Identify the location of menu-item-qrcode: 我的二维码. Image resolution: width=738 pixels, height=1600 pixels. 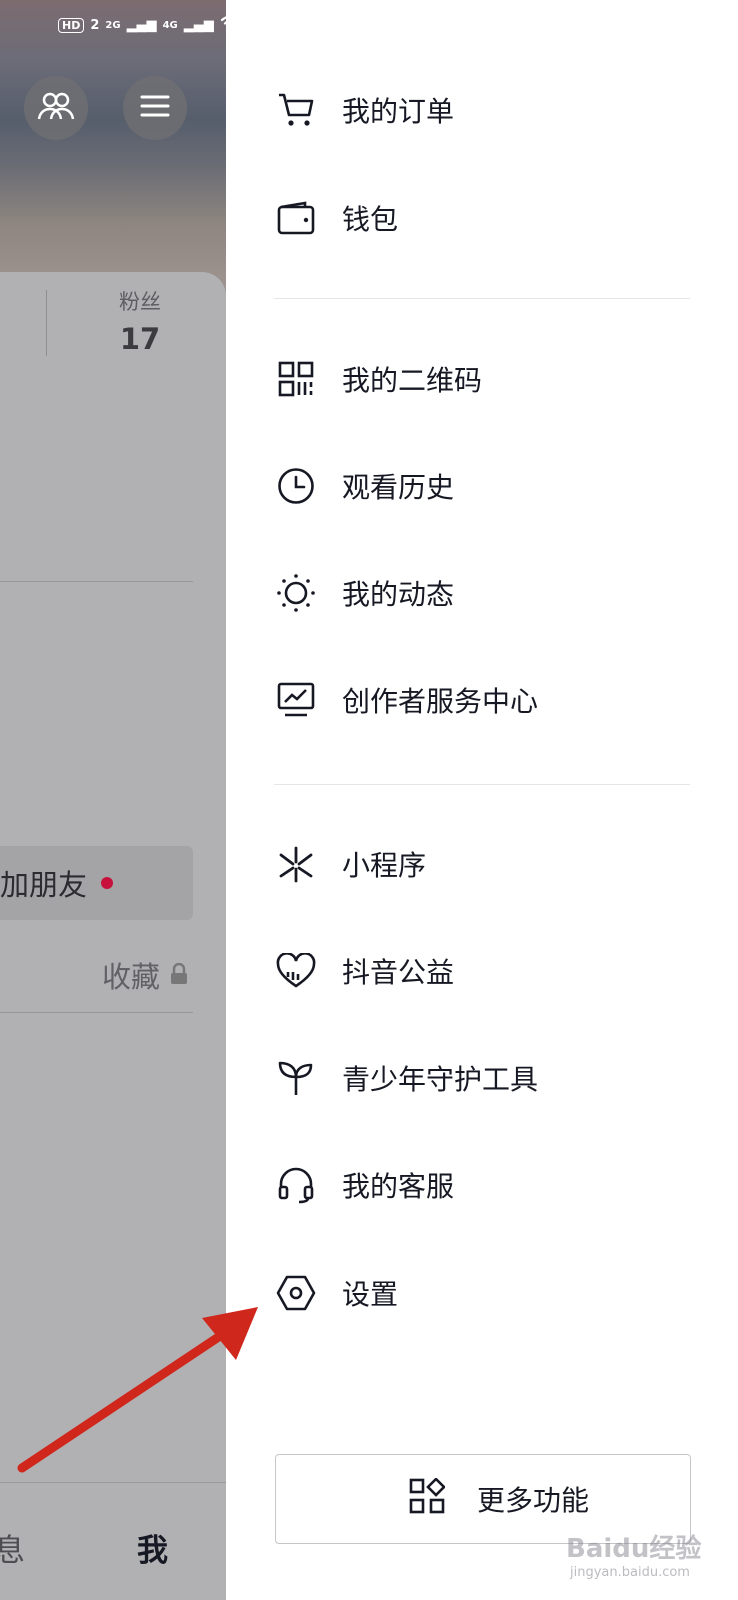
(486, 379).